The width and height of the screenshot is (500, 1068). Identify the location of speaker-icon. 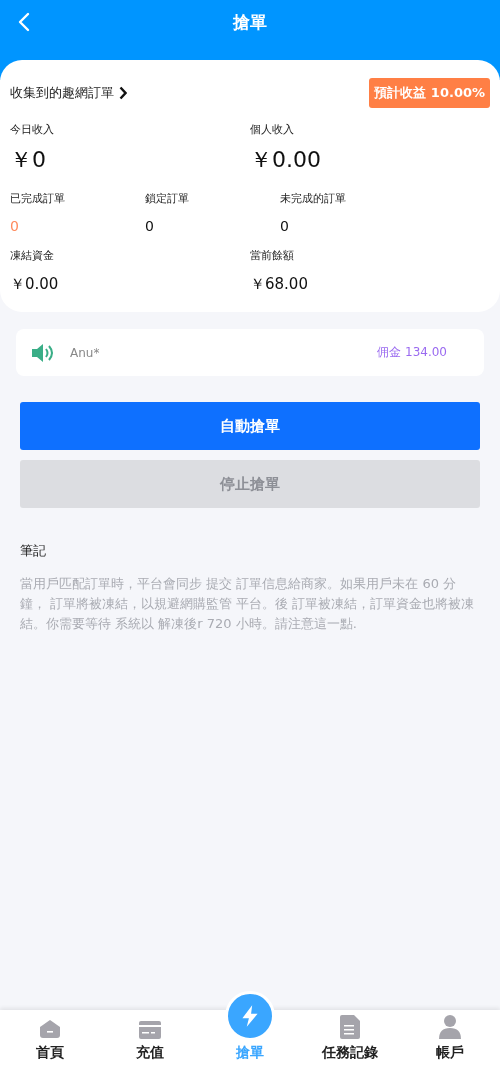
(43, 352).